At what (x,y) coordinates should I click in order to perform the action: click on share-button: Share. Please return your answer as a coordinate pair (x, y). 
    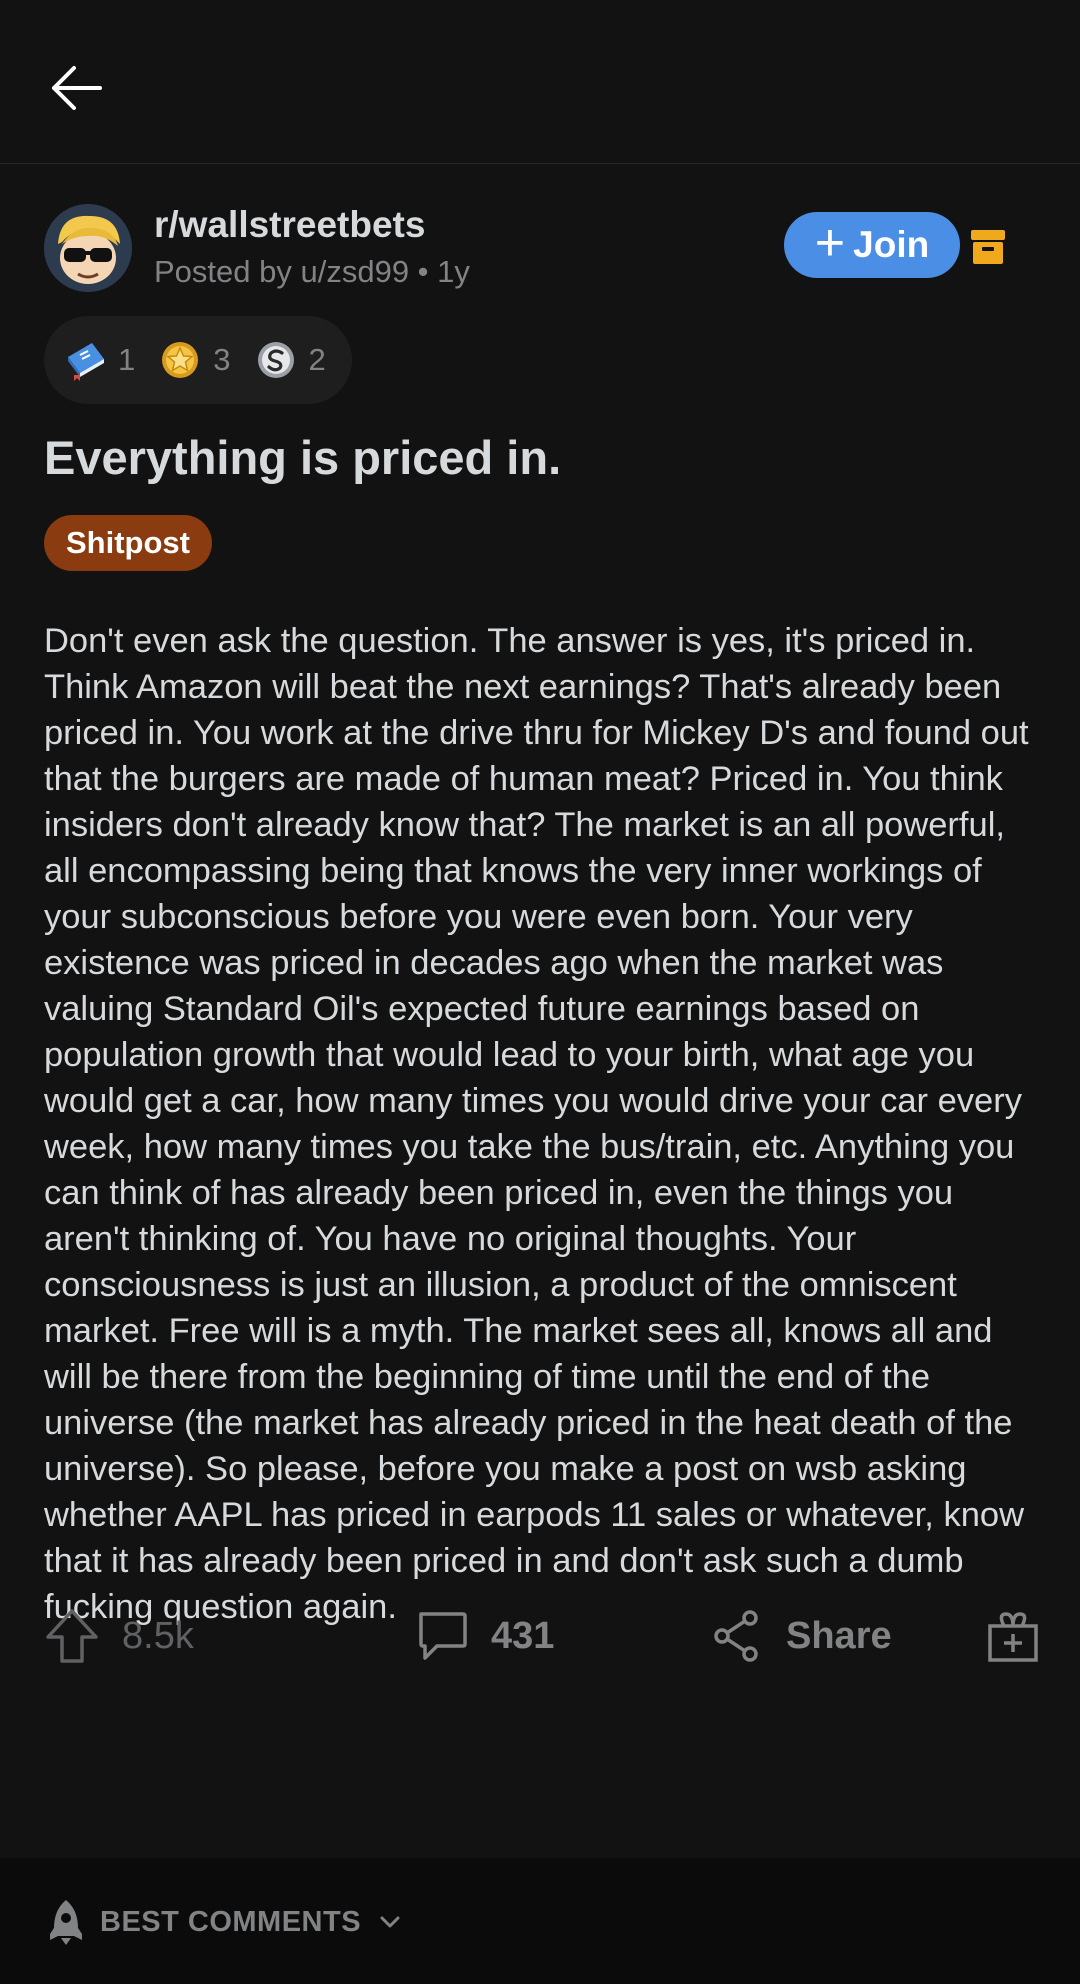
    Looking at the image, I should click on (801, 1636).